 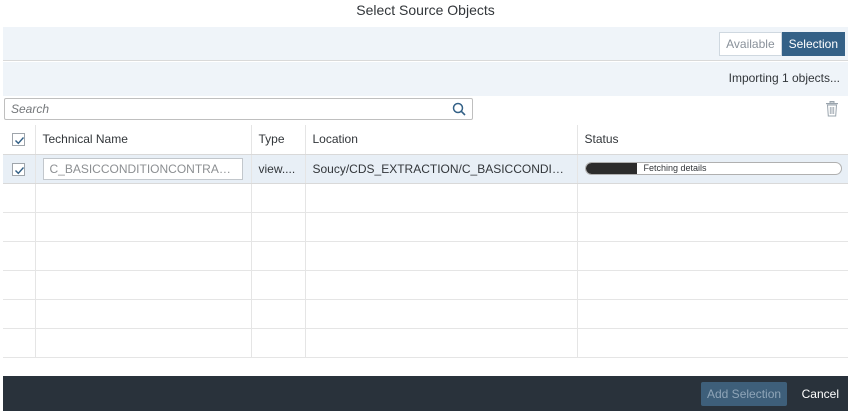 I want to click on dialog-footer: Add Selection Cancel, so click(x=425, y=393).